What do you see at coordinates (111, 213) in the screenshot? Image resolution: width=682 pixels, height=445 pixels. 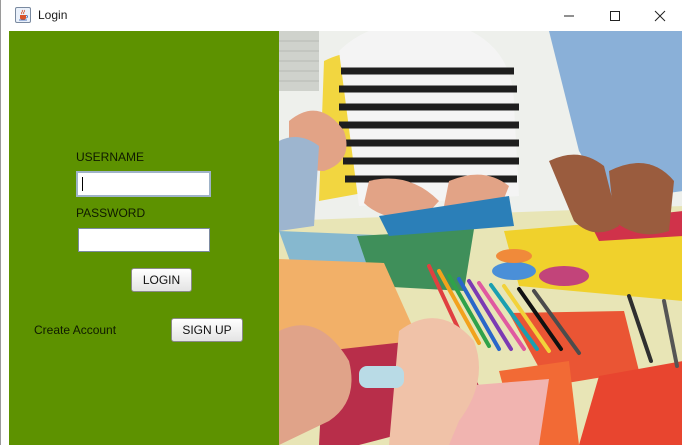 I see `password-label: PASSWORD` at bounding box center [111, 213].